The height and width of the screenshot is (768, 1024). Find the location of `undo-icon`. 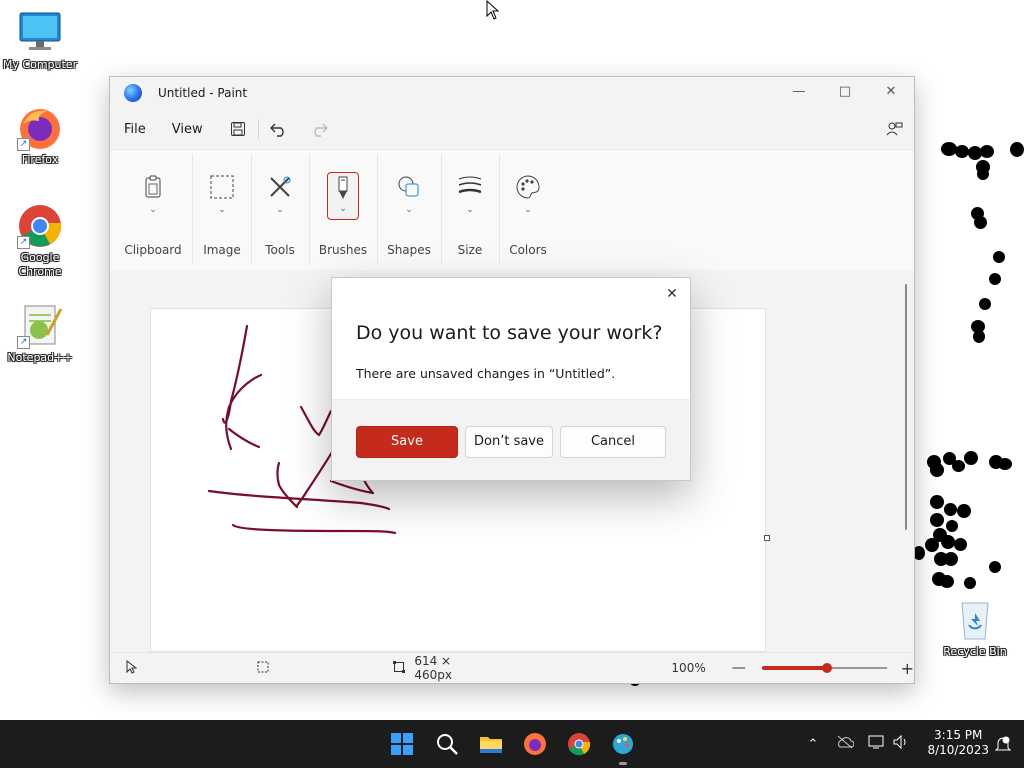

undo-icon is located at coordinates (279, 129).